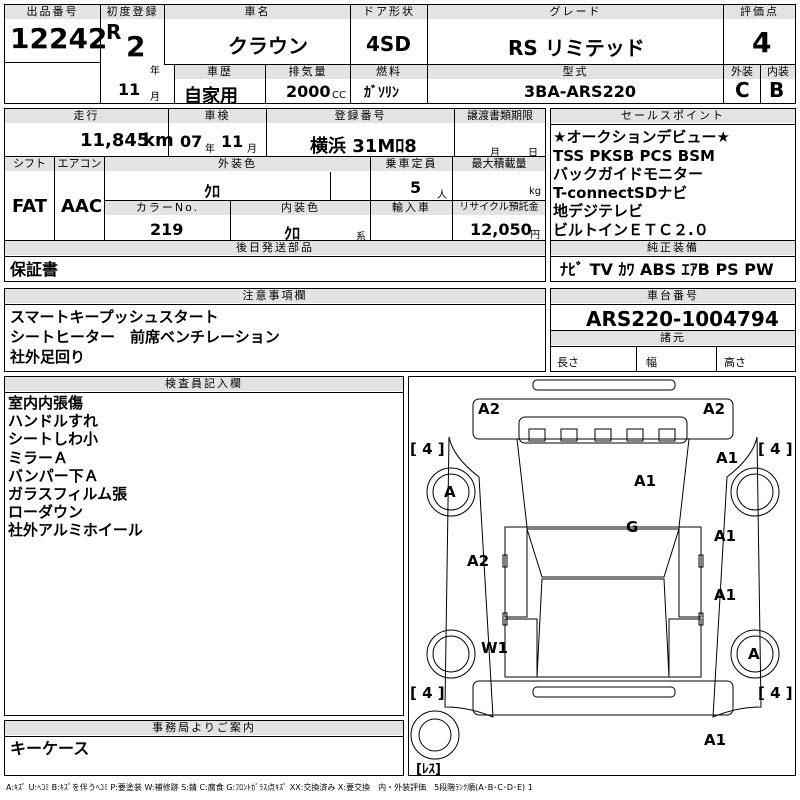 The height and width of the screenshot is (800, 800). I want to click on office-note: キーケース, so click(50, 748).